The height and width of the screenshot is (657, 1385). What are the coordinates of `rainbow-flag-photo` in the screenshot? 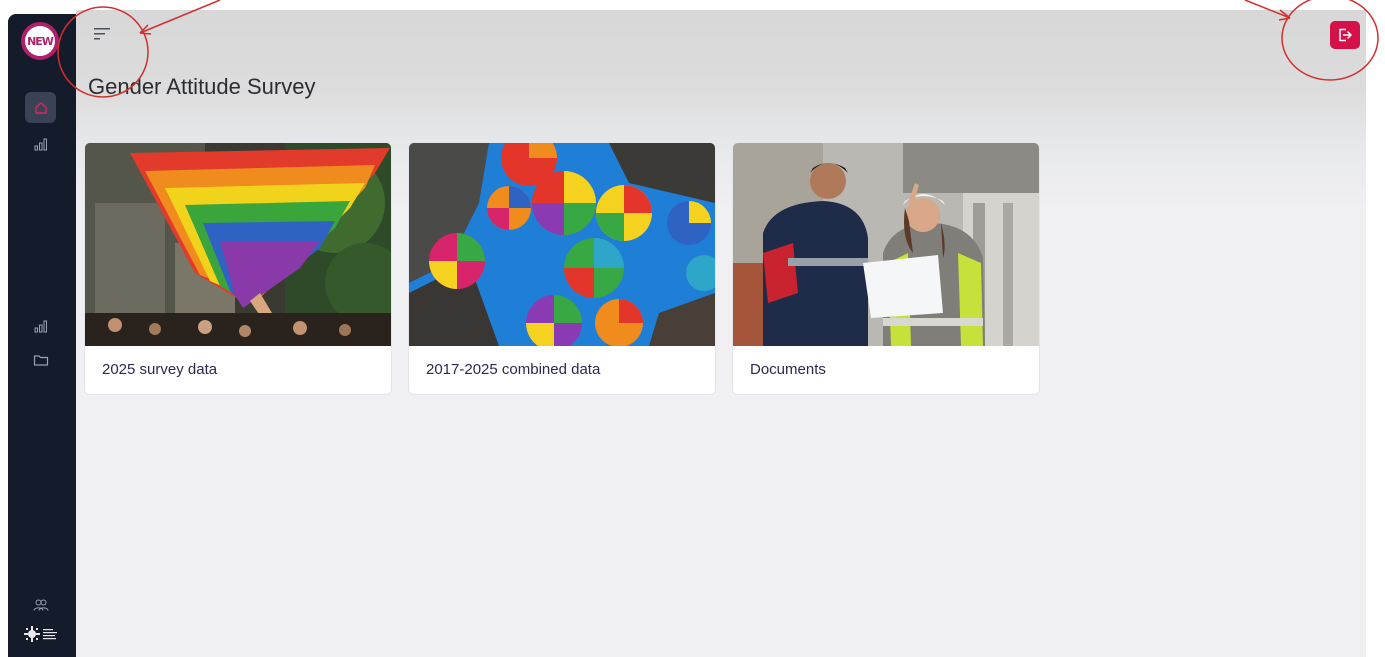 It's located at (238, 244).